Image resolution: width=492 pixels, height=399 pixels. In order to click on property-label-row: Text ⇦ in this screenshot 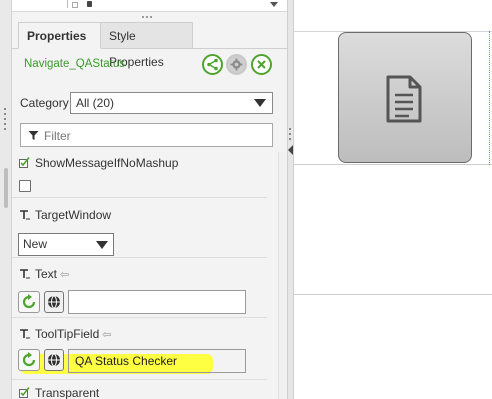, I will do `click(52, 274)`.